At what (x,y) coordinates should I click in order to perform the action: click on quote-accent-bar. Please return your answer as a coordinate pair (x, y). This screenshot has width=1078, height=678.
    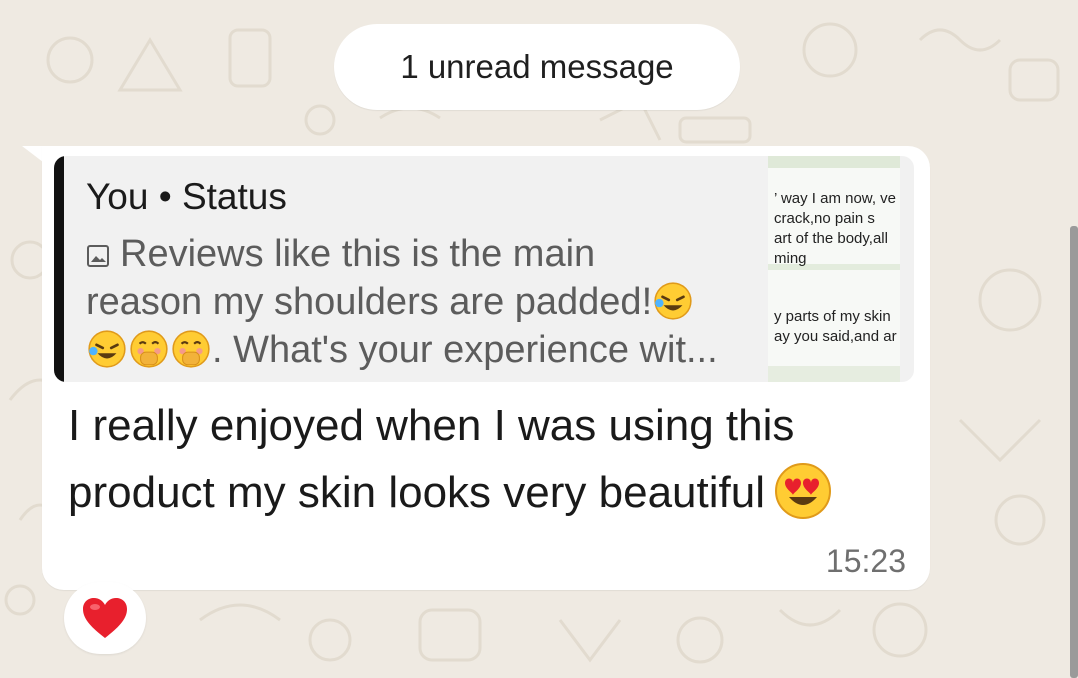
    Looking at the image, I should click on (59, 269).